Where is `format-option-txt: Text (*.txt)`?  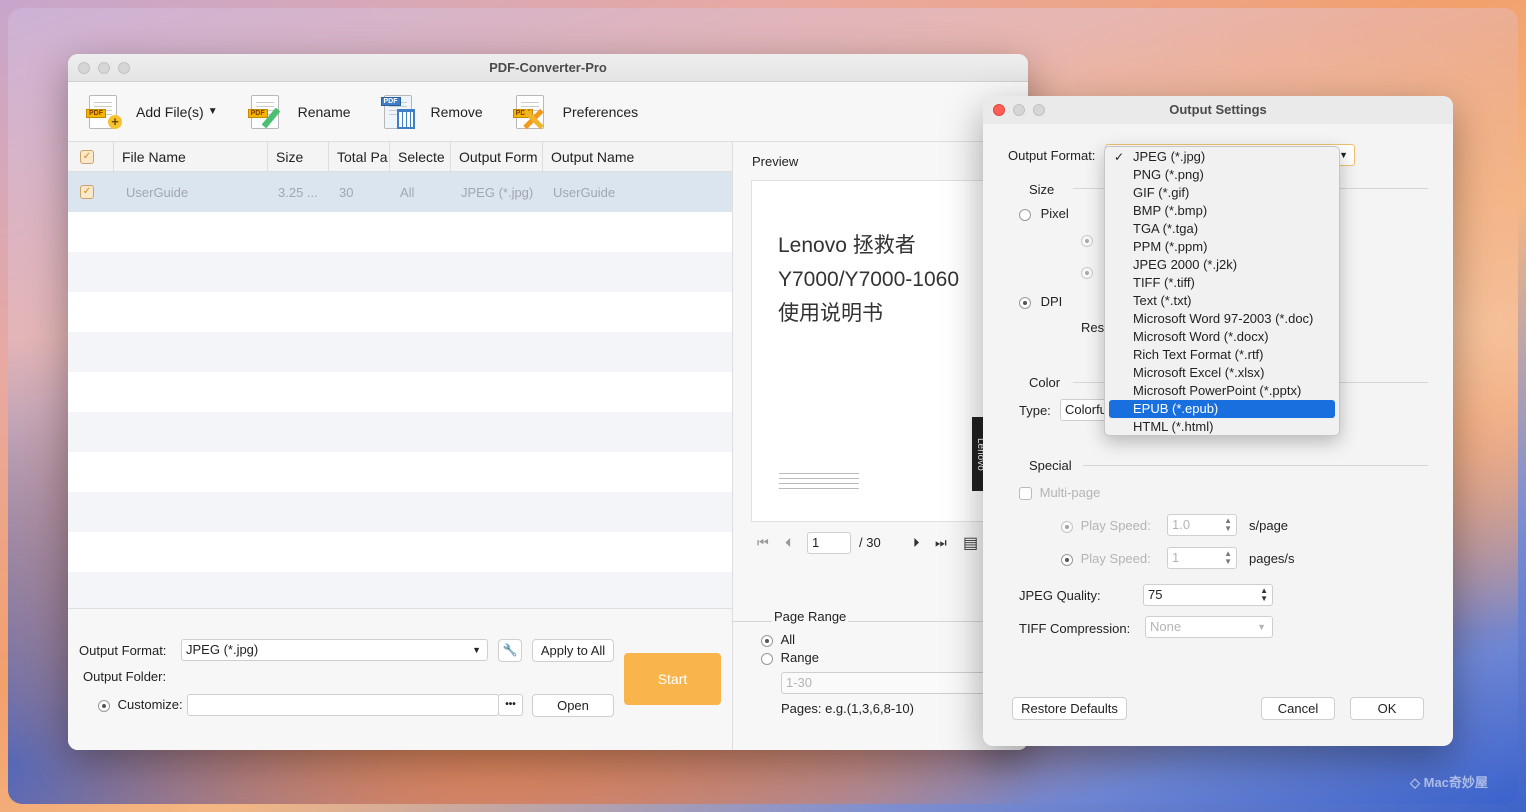 format-option-txt: Text (*.txt) is located at coordinates (1222, 301).